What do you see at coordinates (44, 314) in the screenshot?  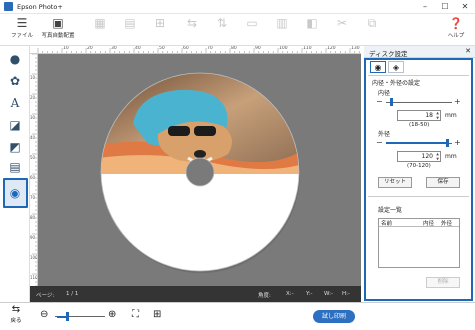 I see `zoom-out-icon: ⊖` at bounding box center [44, 314].